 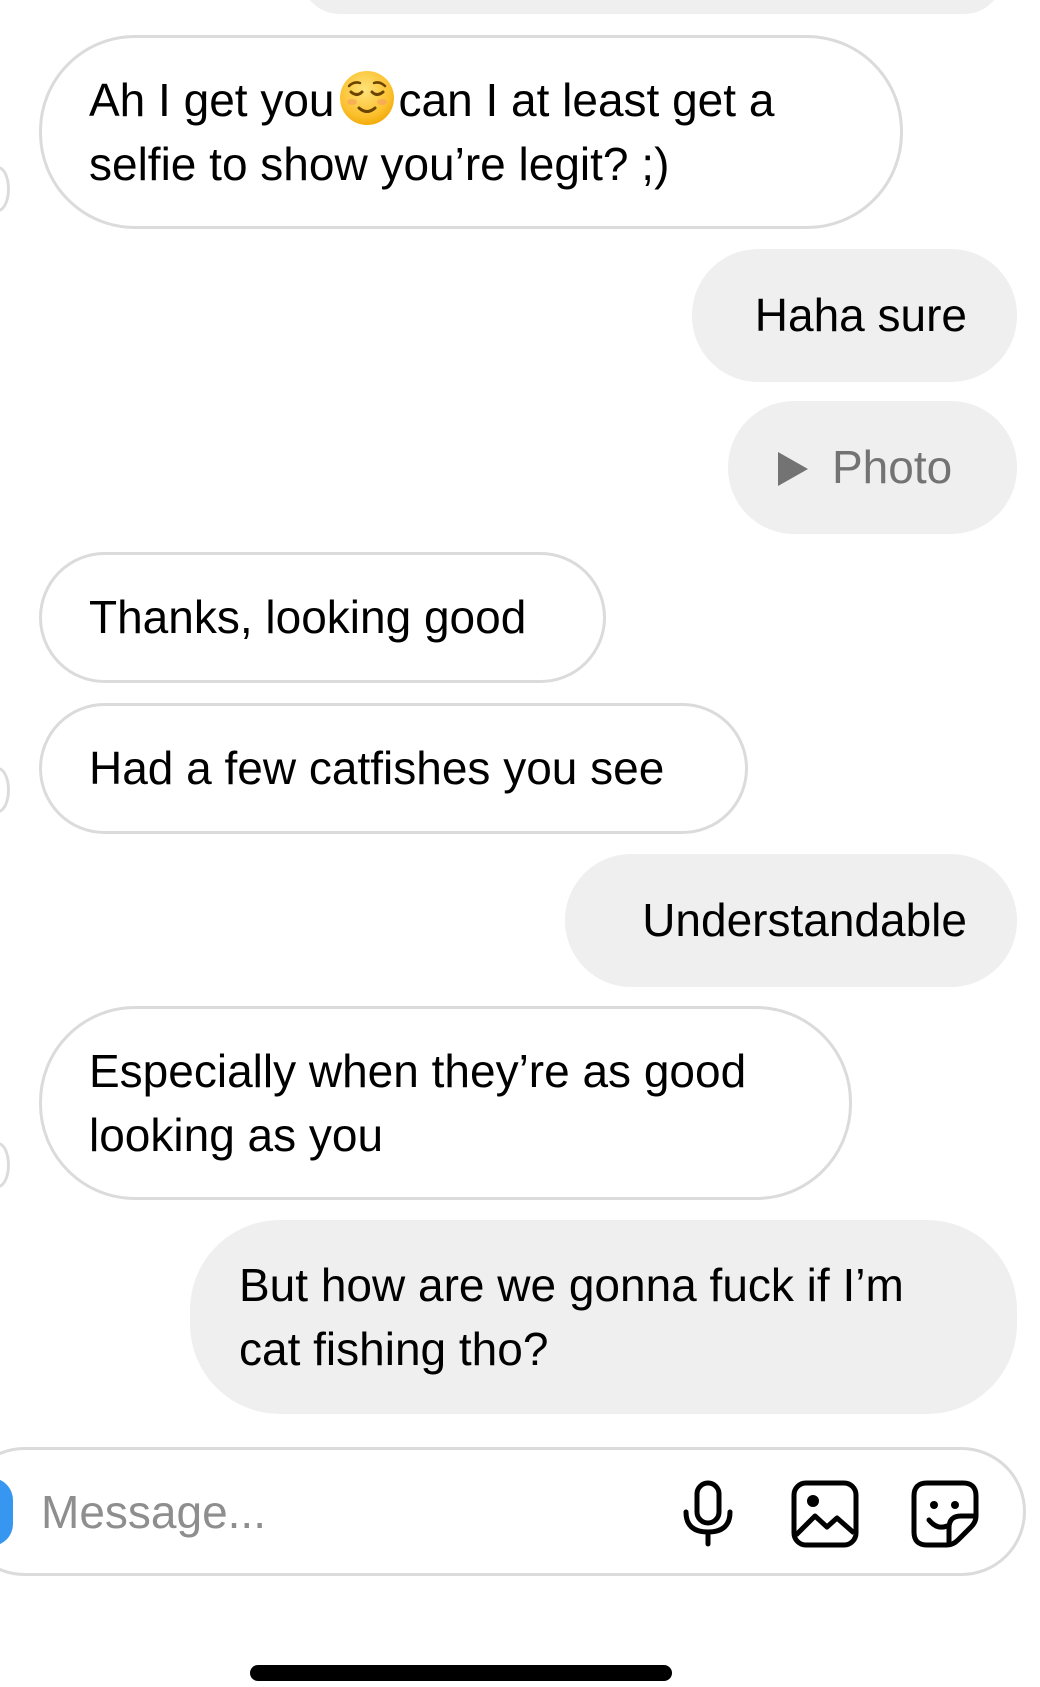 What do you see at coordinates (377, 768) in the screenshot?
I see `message-text: Had a few catfishes you see` at bounding box center [377, 768].